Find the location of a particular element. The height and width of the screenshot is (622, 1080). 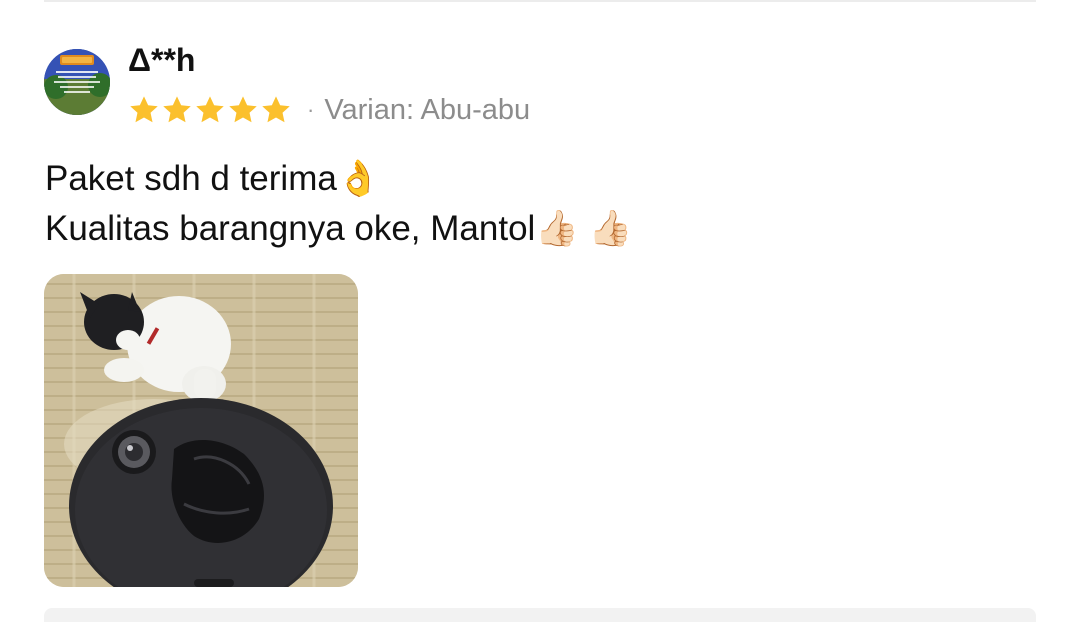

user-avatar is located at coordinates (77, 82).